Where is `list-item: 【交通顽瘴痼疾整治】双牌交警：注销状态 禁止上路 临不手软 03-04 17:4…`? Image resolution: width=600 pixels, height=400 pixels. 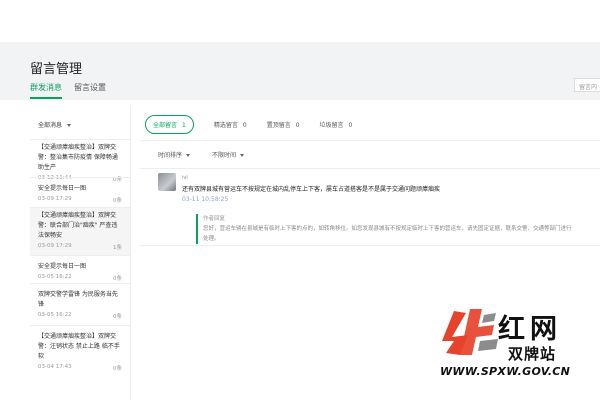
list-item: 【交通顽瘴痼疾整治】双牌交警：注销状态 禁止上路 临不手软 03-04 17:4… is located at coordinates (80, 350).